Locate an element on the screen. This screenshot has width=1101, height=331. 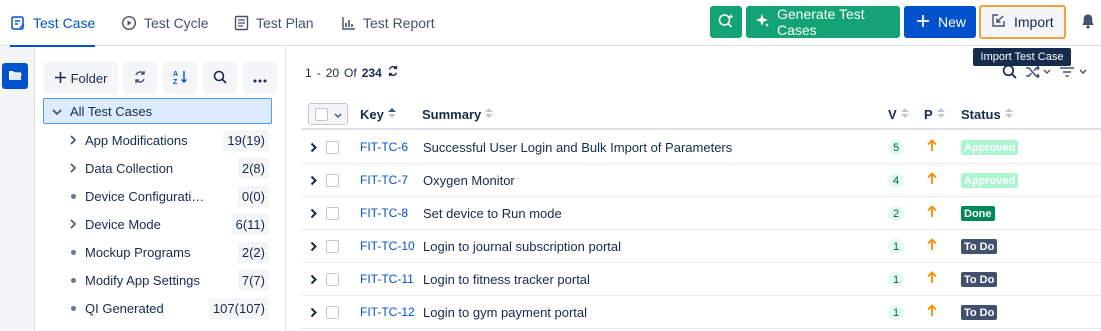
row-key: FIT-TC-11 is located at coordinates (387, 279).